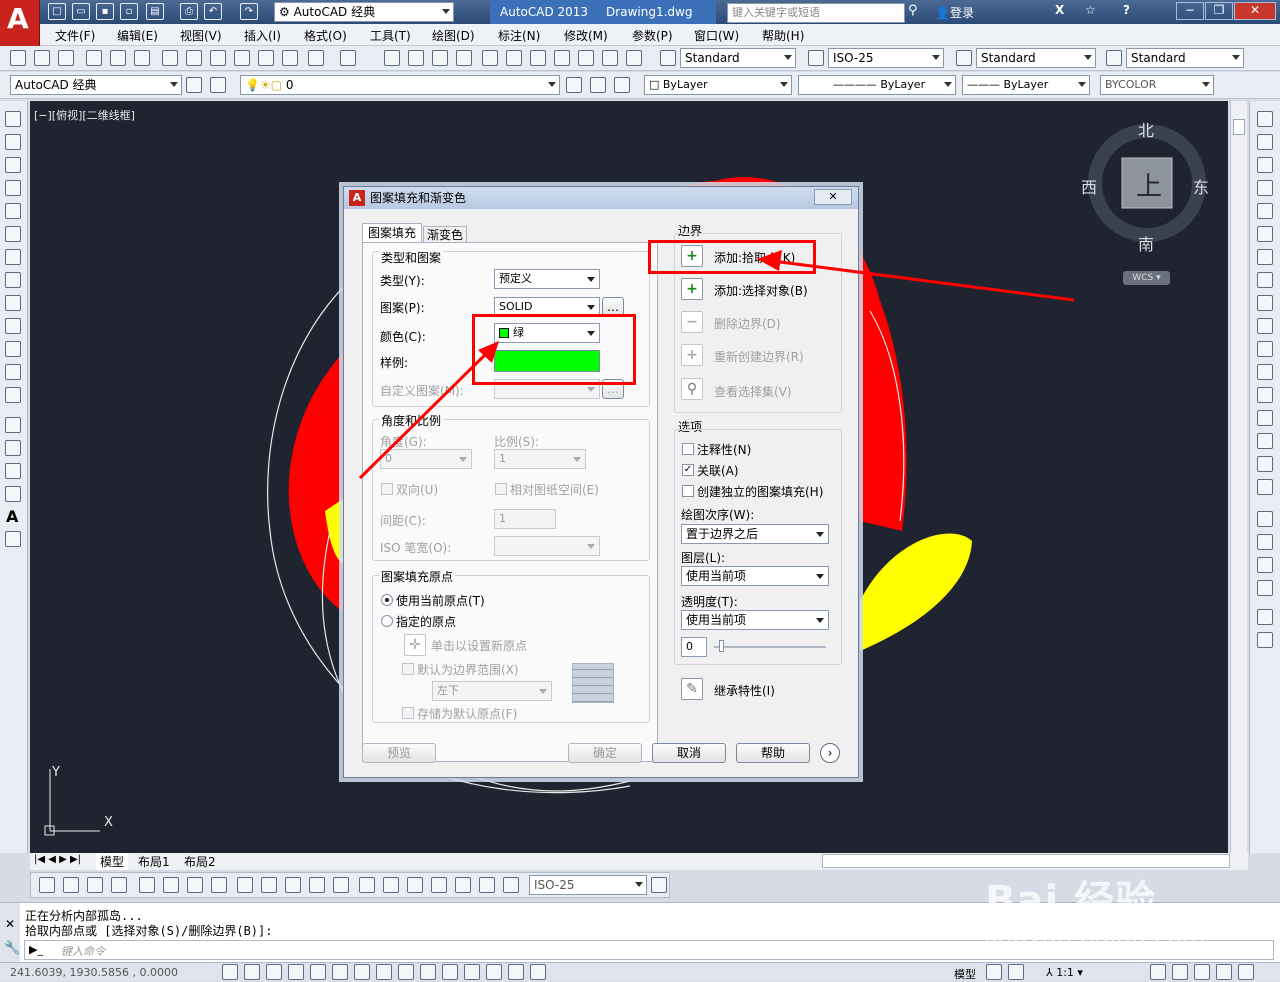 This screenshot has width=1280, height=982. I want to click on open-file-icon: ▭, so click(81, 11).